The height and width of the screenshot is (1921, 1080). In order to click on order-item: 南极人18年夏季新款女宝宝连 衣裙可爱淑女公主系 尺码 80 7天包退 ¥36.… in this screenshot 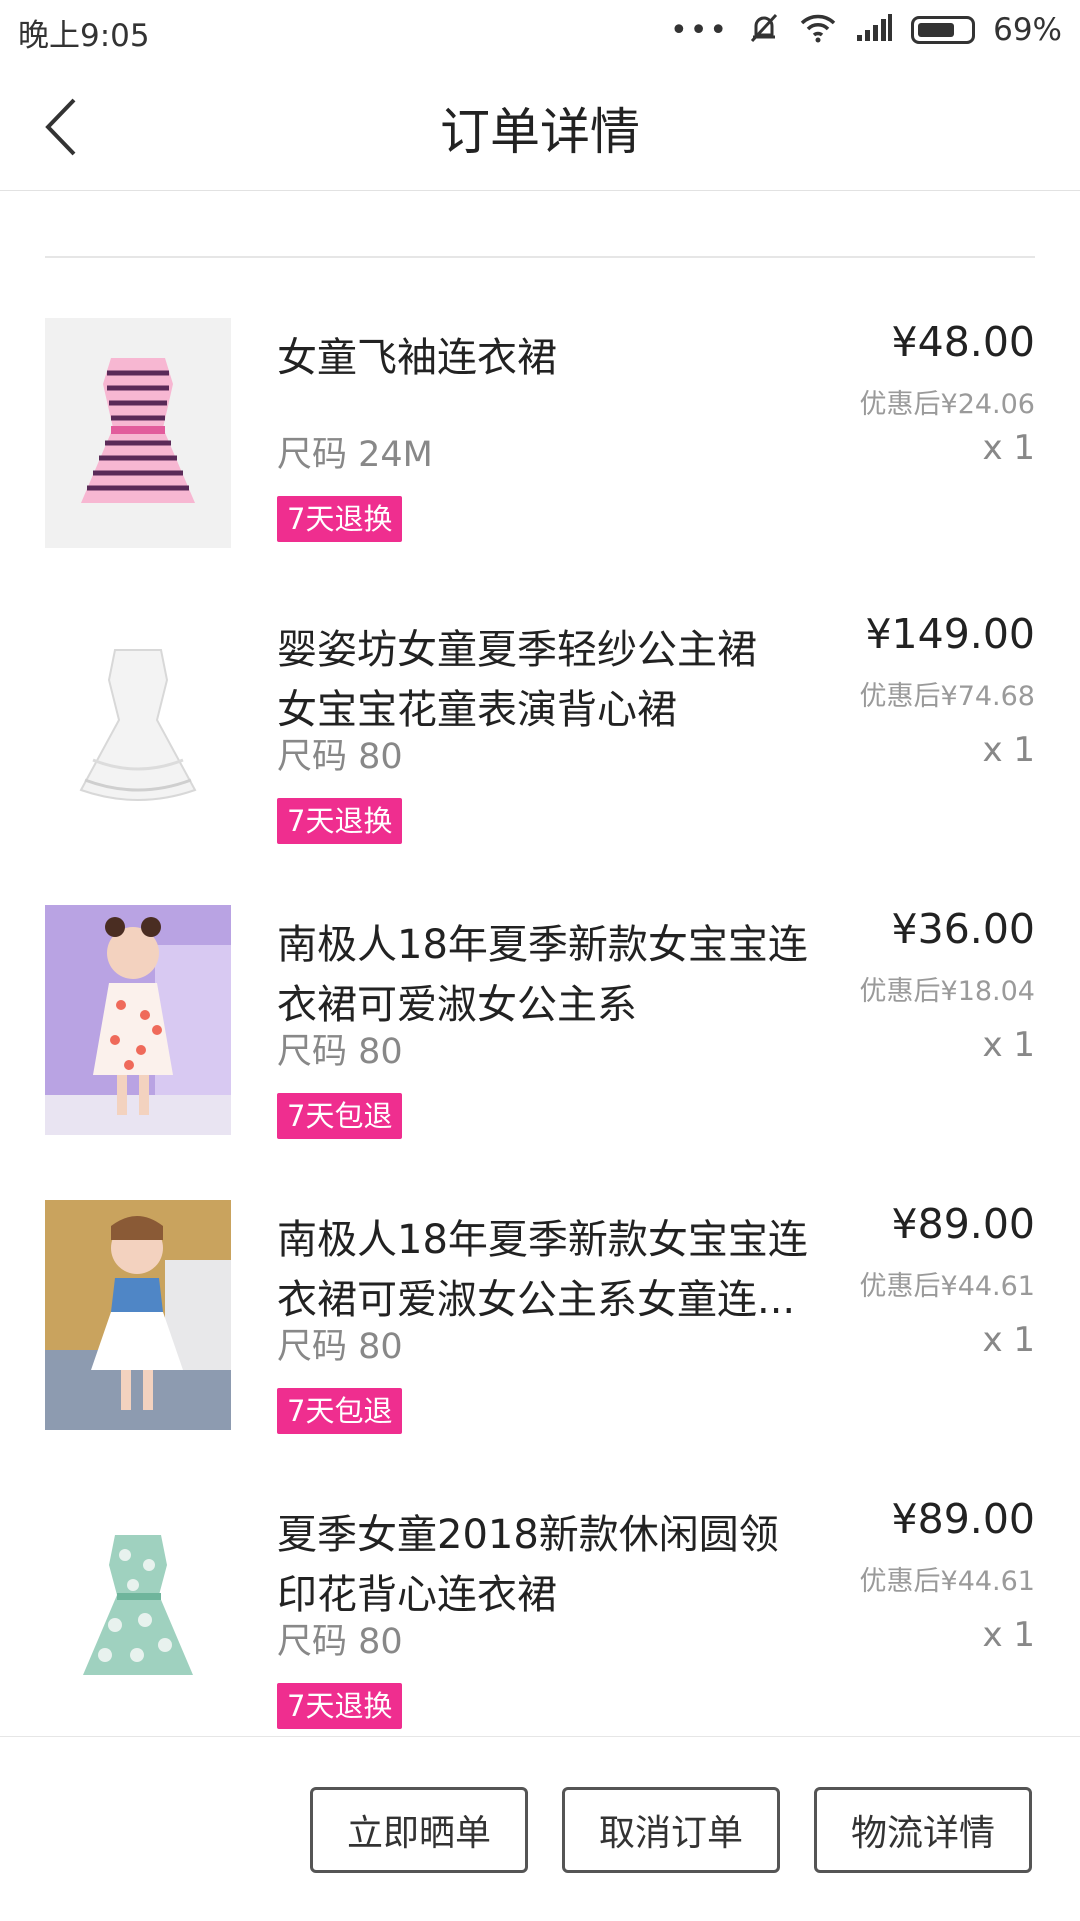, I will do `click(540, 1035)`.